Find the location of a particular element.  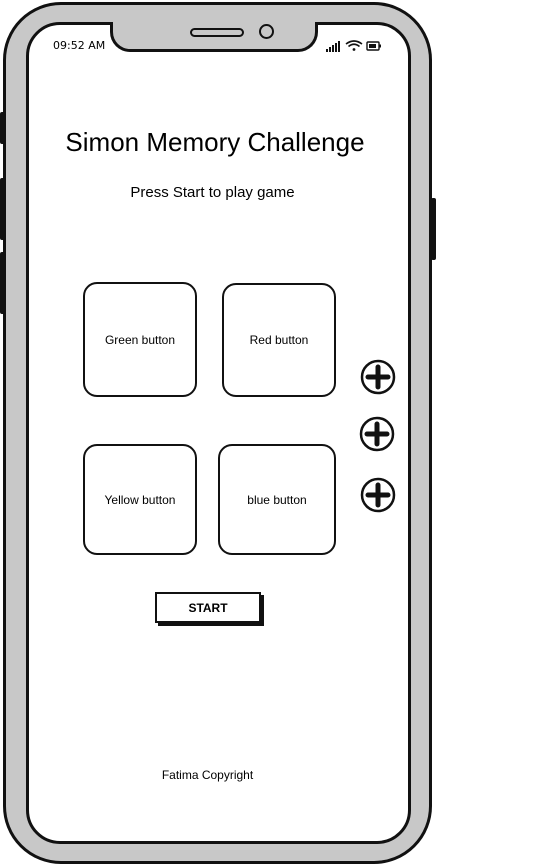

page-subtitle: Press Start to play game is located at coordinates (212, 192).